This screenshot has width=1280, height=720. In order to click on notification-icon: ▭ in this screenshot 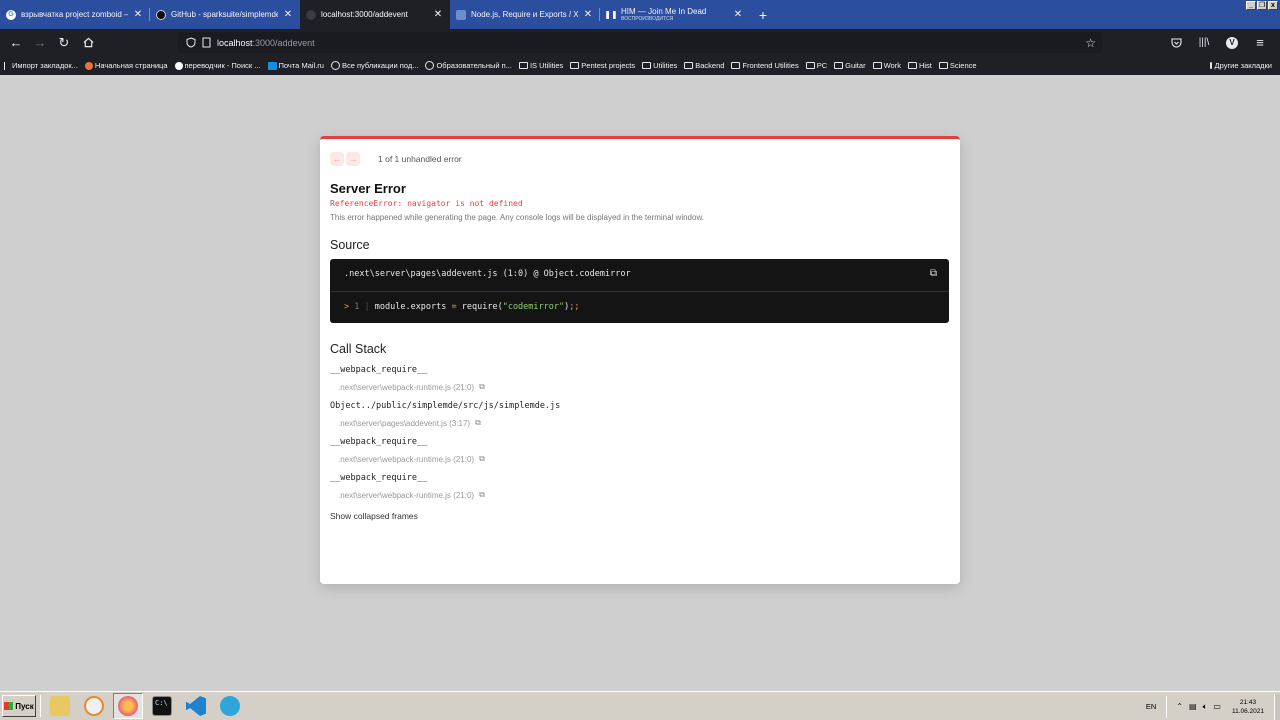, I will do `click(1217, 706)`.